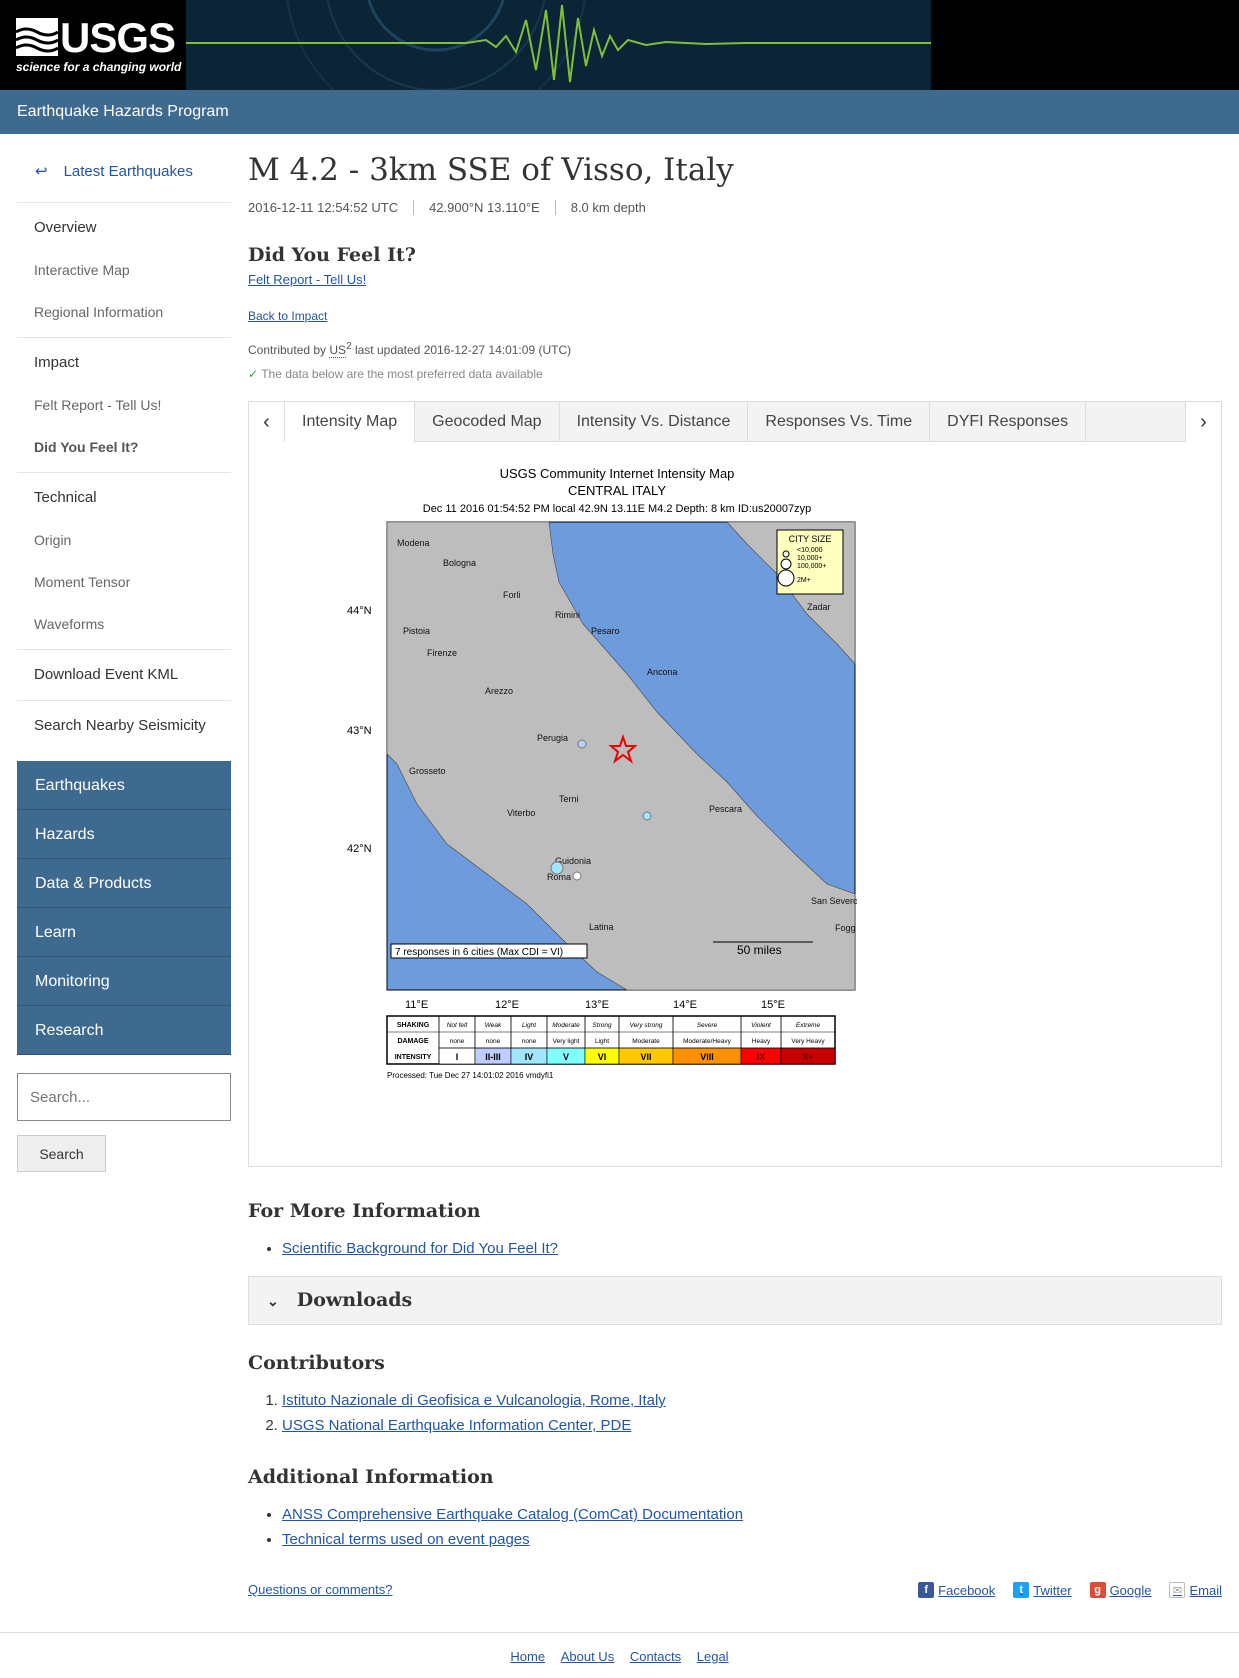 The height and width of the screenshot is (1678, 1239). I want to click on share-label: Twitter, so click(1052, 1590).